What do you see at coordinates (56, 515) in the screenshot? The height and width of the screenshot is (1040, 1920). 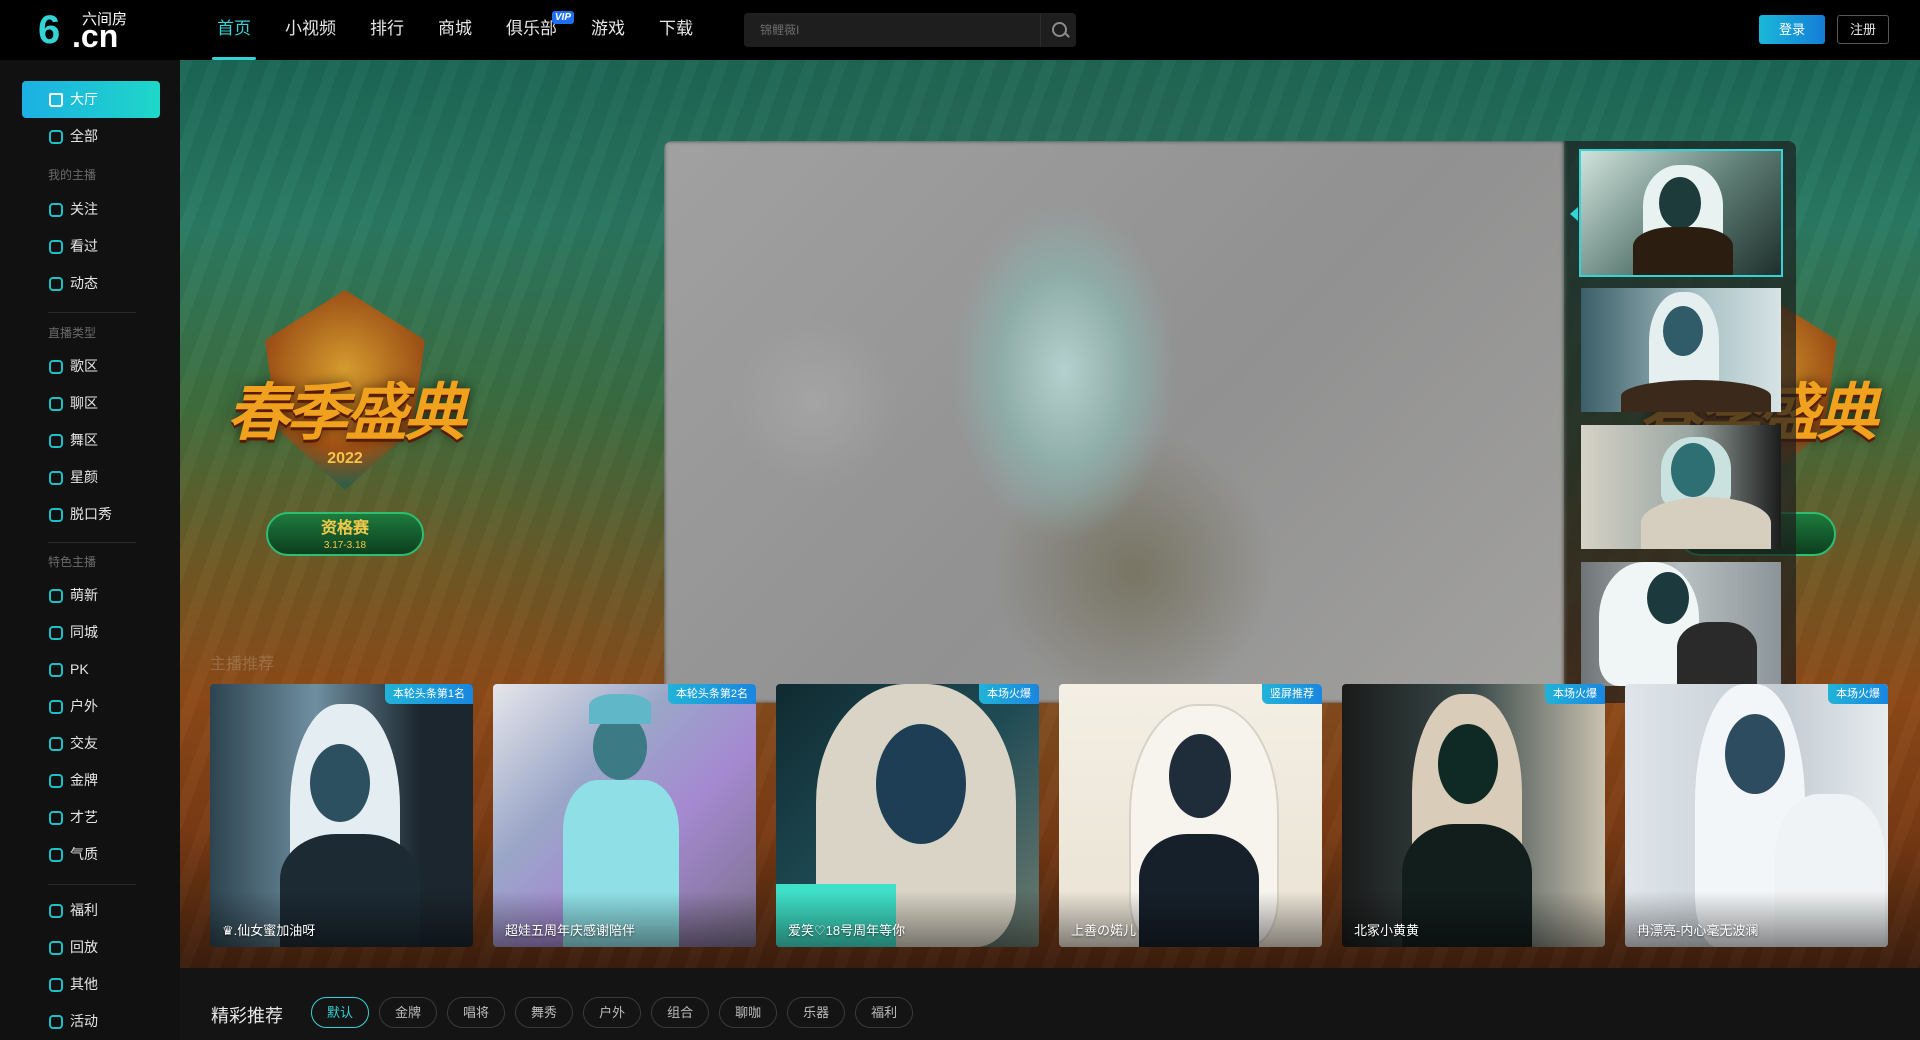 I see `mic-icon` at bounding box center [56, 515].